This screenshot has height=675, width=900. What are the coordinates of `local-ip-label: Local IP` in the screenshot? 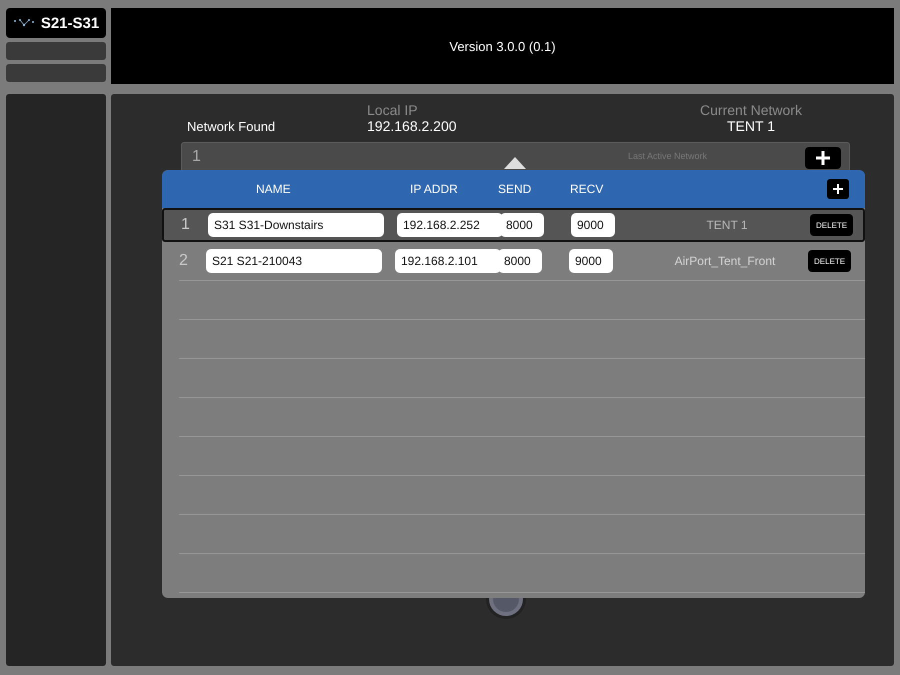 It's located at (392, 110).